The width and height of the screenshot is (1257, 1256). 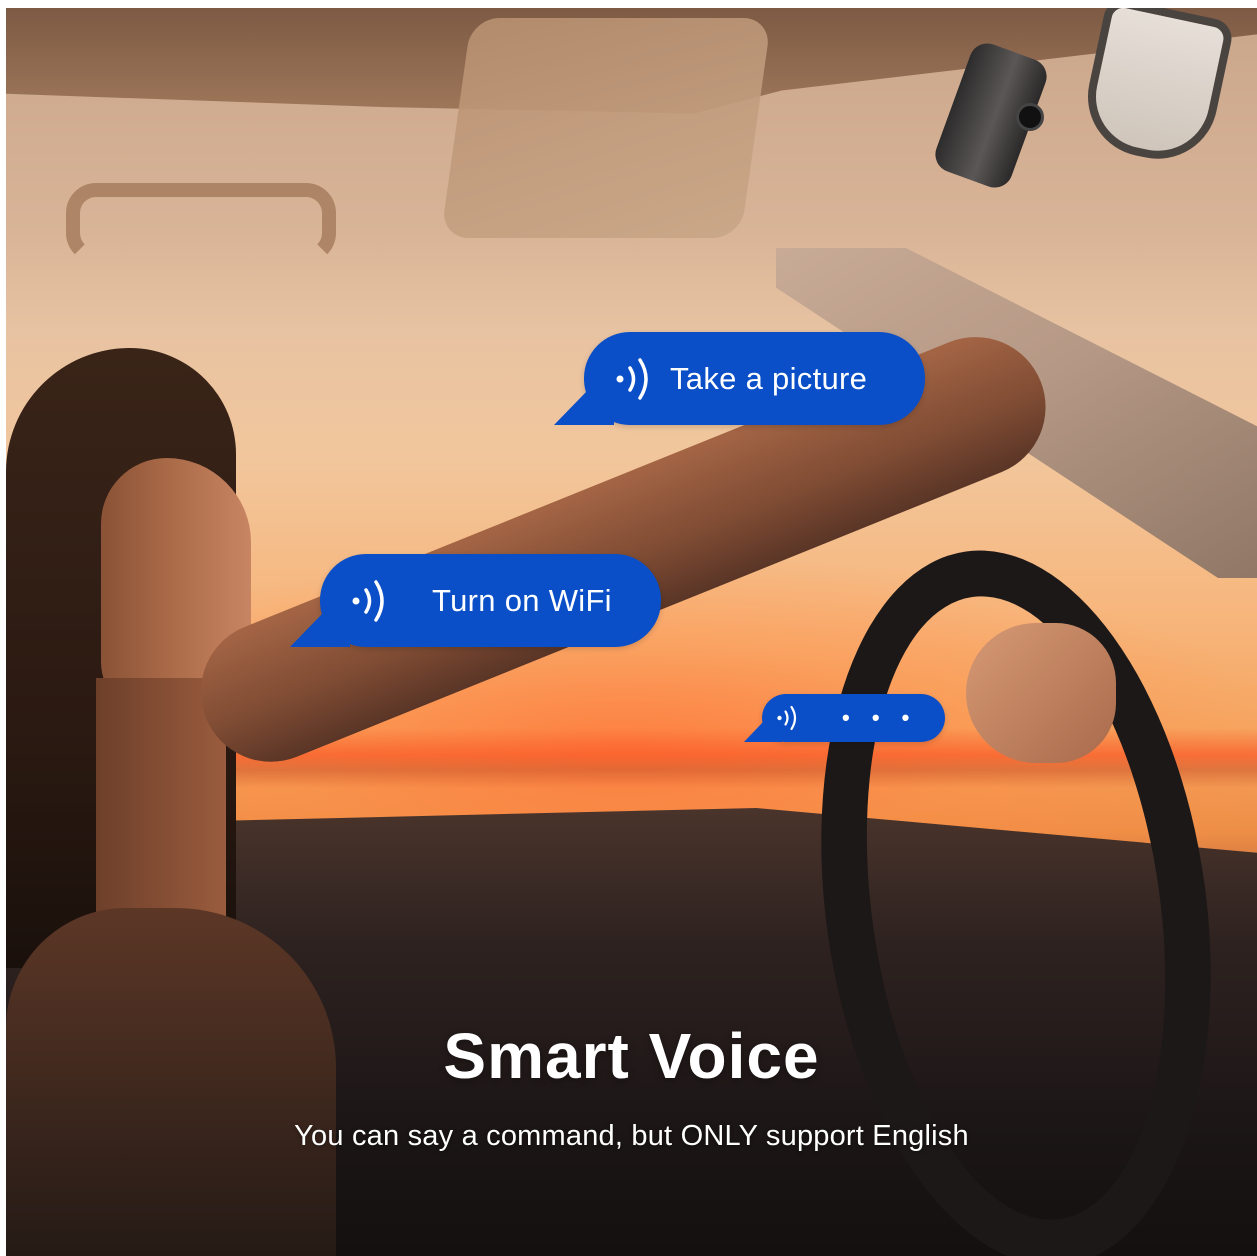 What do you see at coordinates (522, 600) in the screenshot?
I see `bubble-text: Turn on WiFi` at bounding box center [522, 600].